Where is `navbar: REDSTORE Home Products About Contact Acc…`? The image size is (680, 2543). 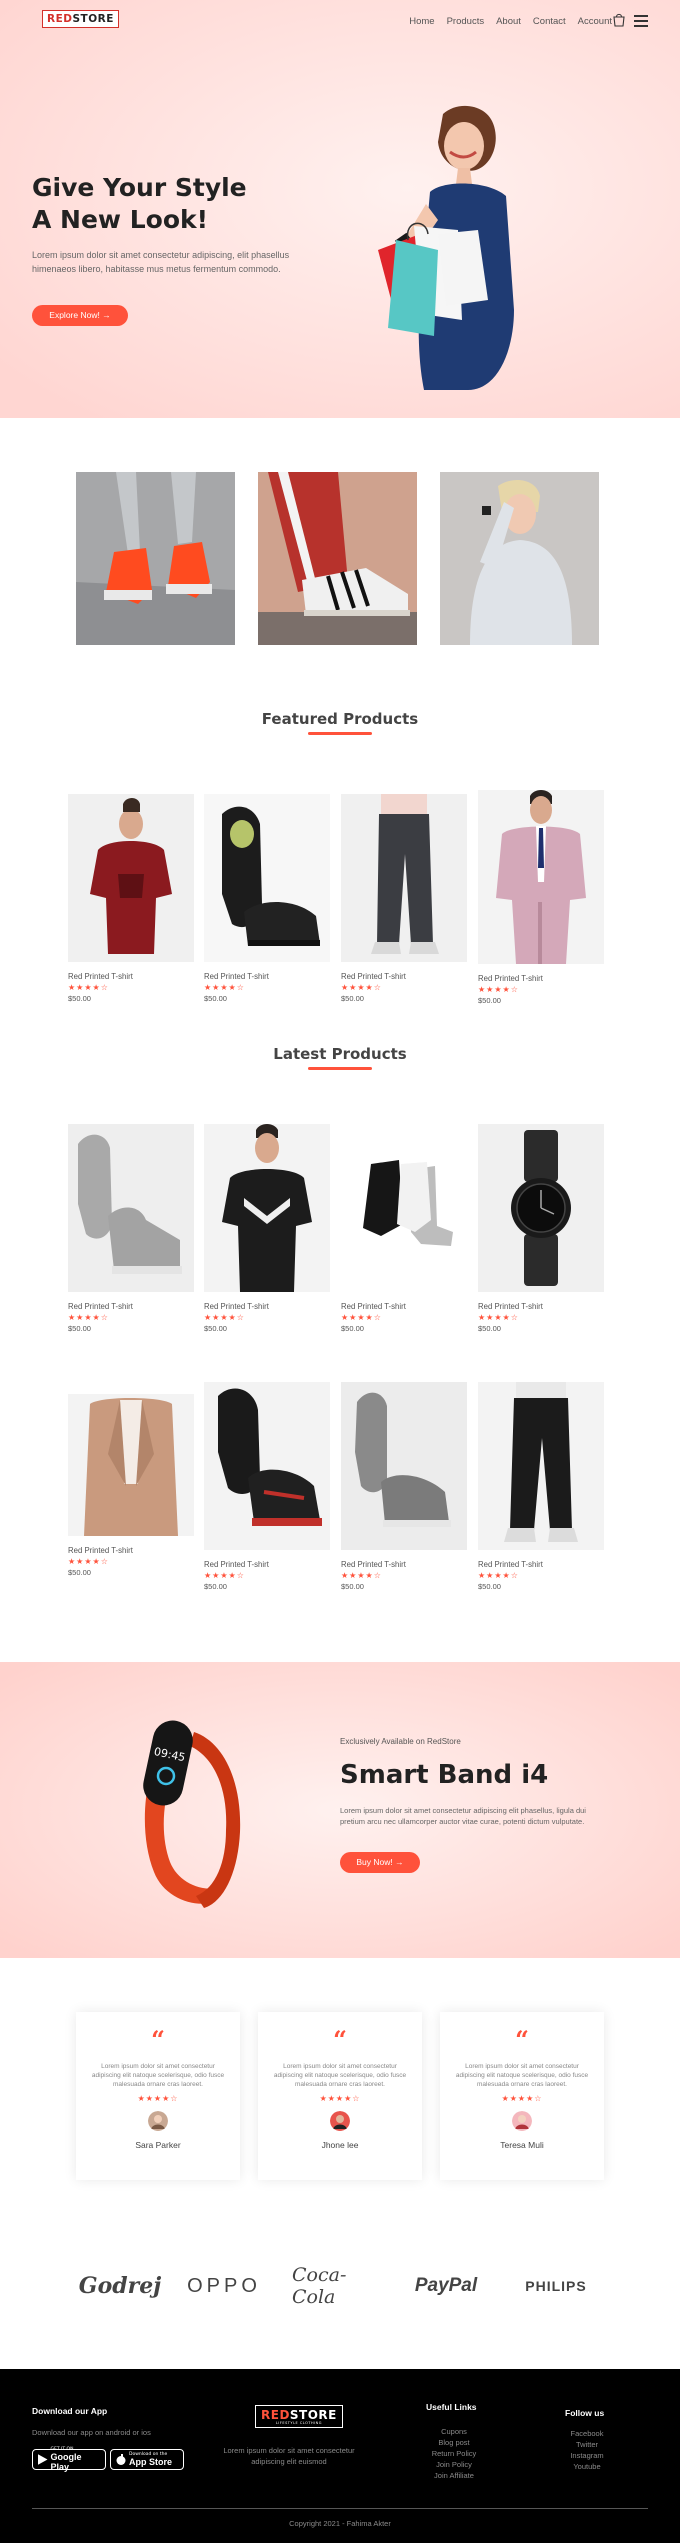 navbar: REDSTORE Home Products About Contact Acc… is located at coordinates (342, 22).